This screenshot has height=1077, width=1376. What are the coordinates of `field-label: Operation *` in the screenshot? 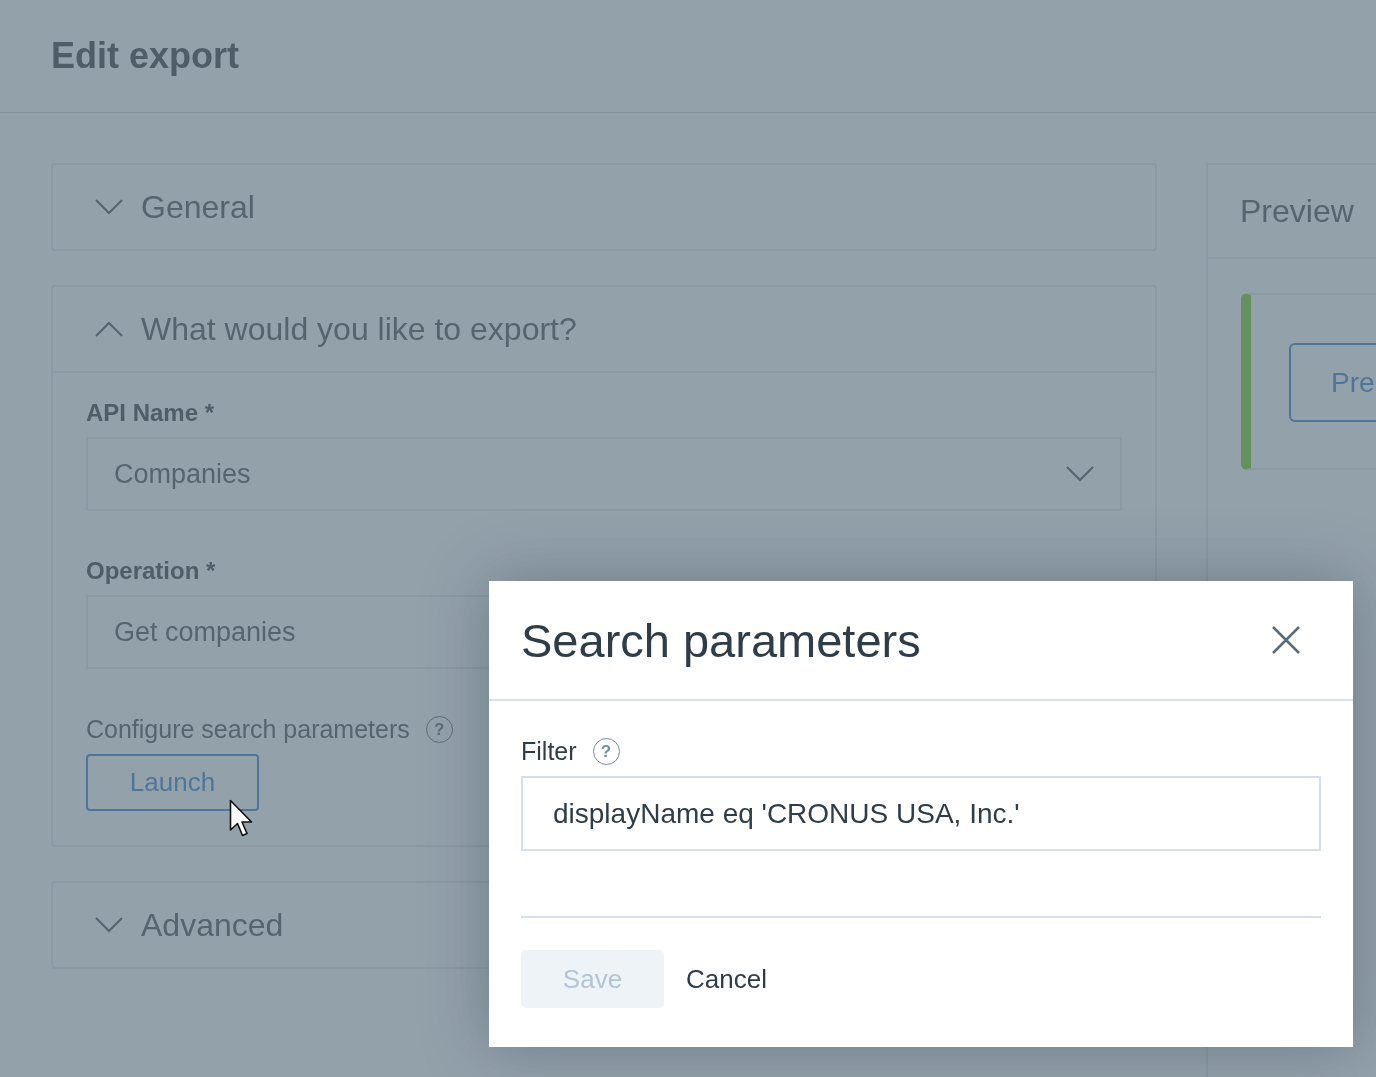 It's located at (151, 571).